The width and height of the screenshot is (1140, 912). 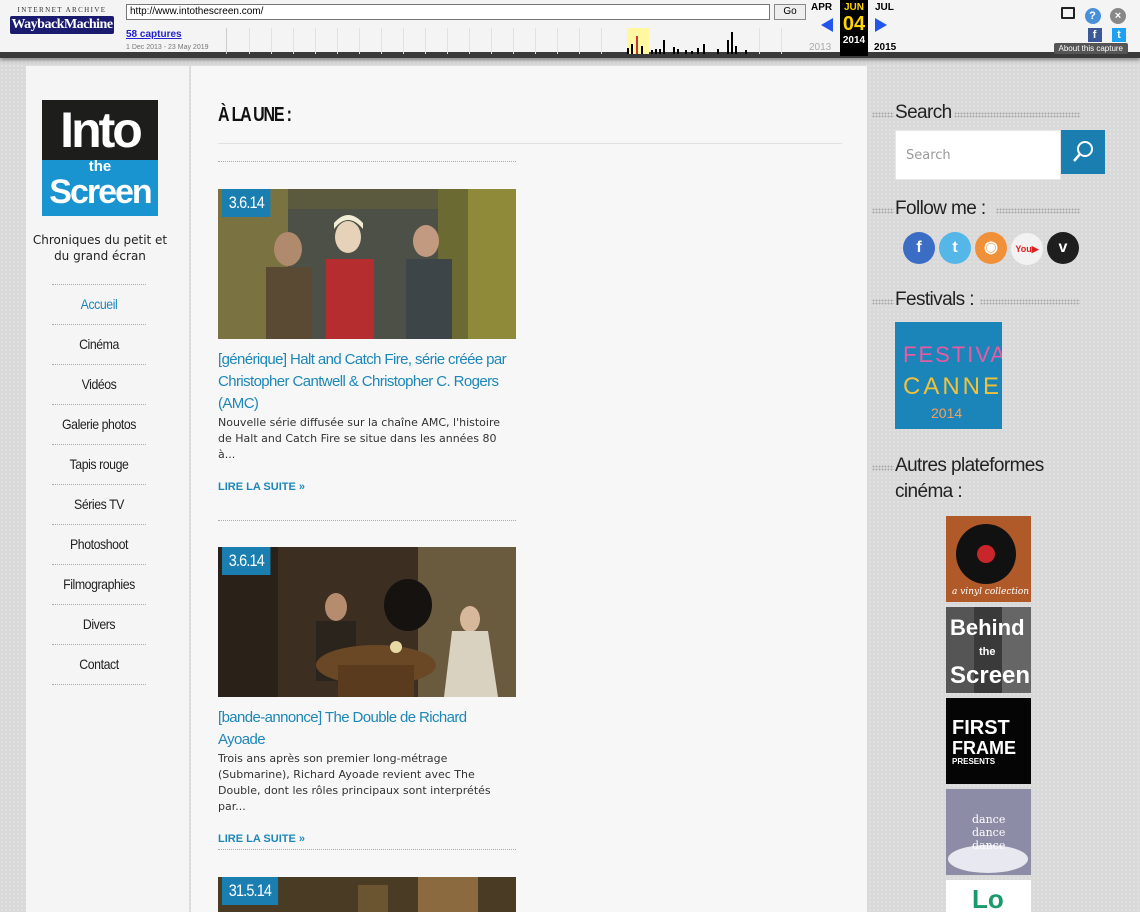 I want to click on current-year: 2014, so click(x=854, y=40).